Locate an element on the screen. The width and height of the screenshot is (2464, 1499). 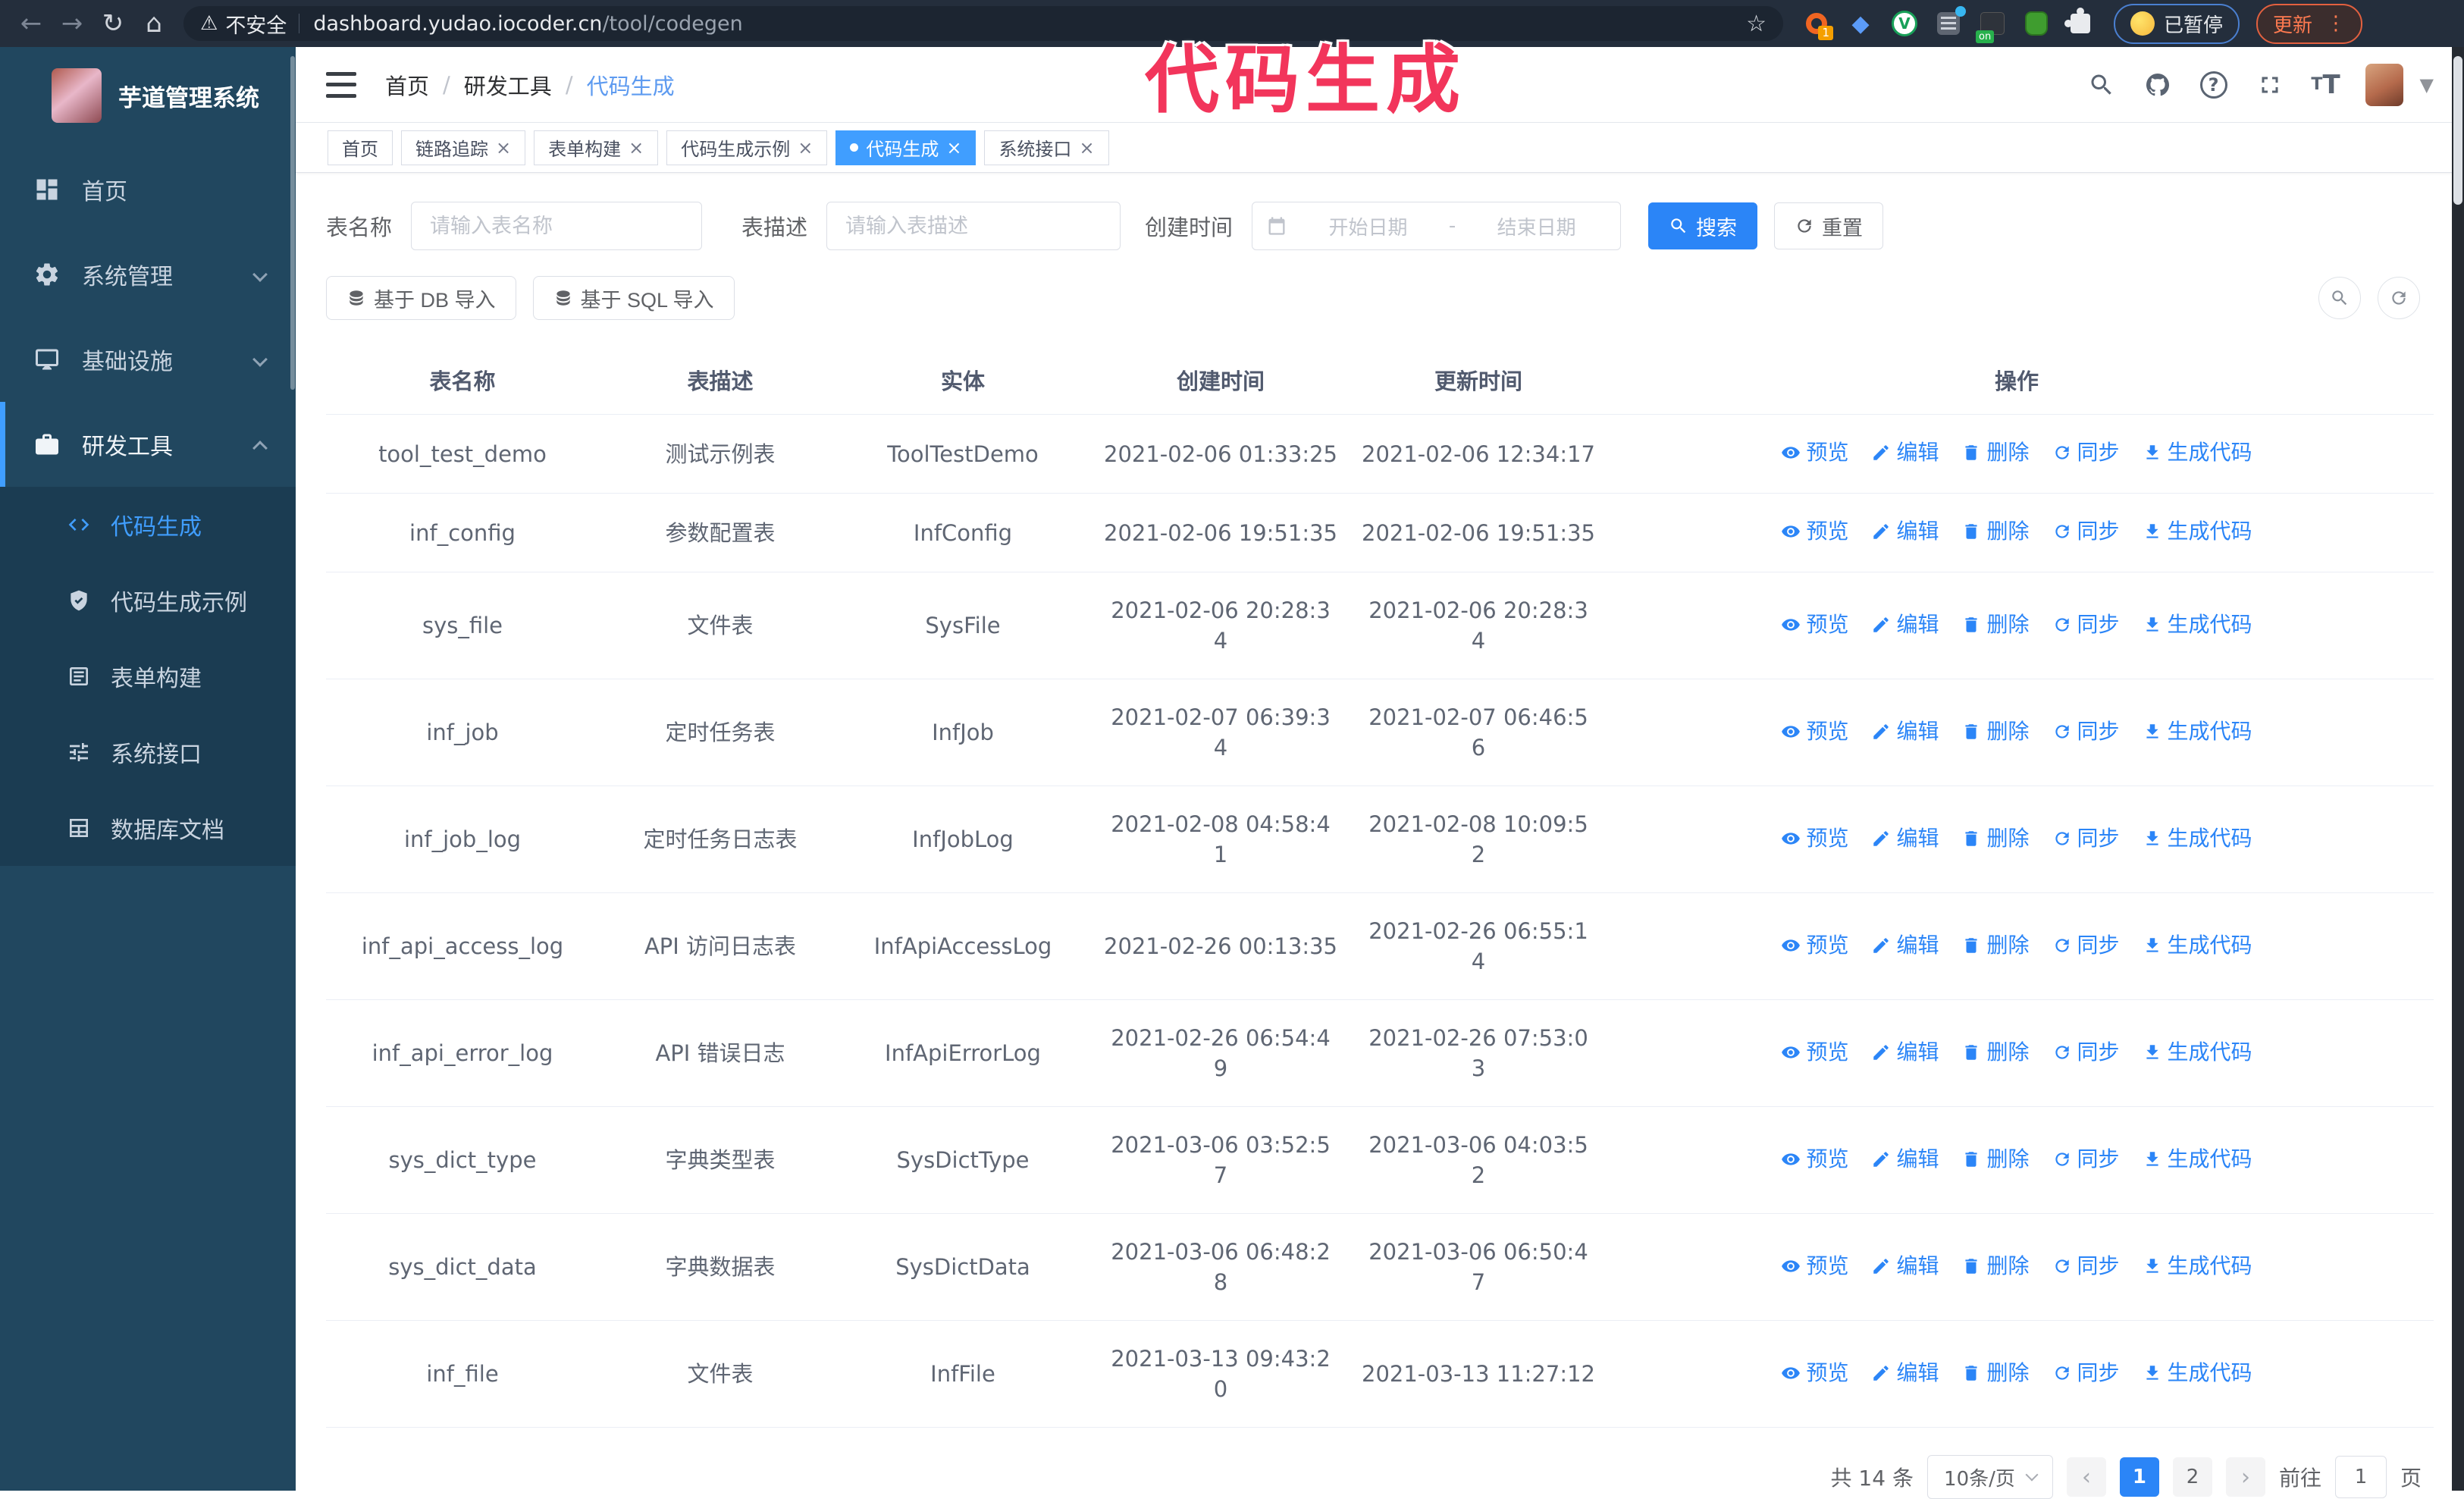
search-icon is located at coordinates (2101, 85).